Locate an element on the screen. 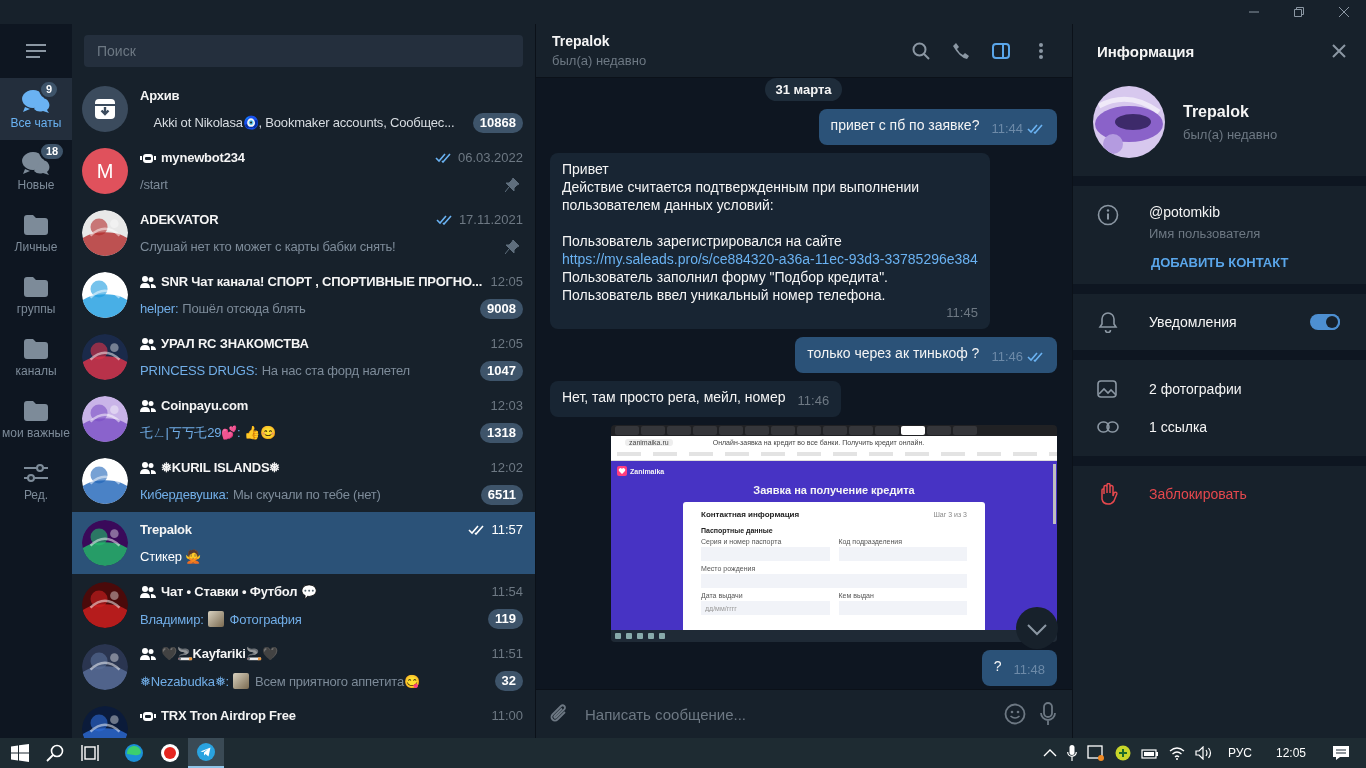  chat-name: 🖤🚬Kayfariki🚬🖤 is located at coordinates (220, 653).